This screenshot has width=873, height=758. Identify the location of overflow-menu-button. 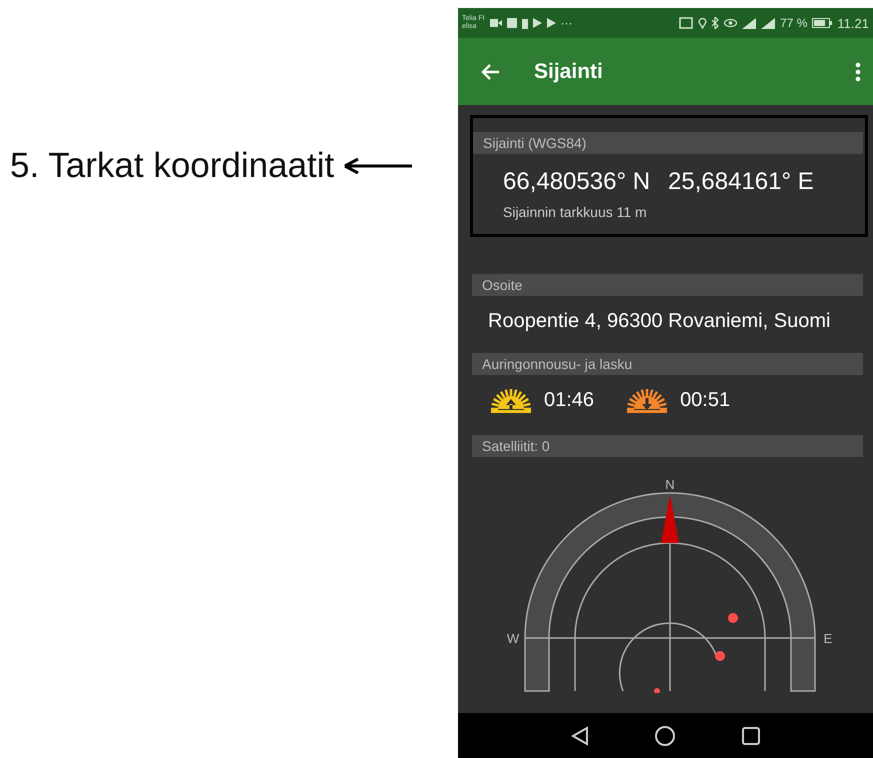
(858, 72).